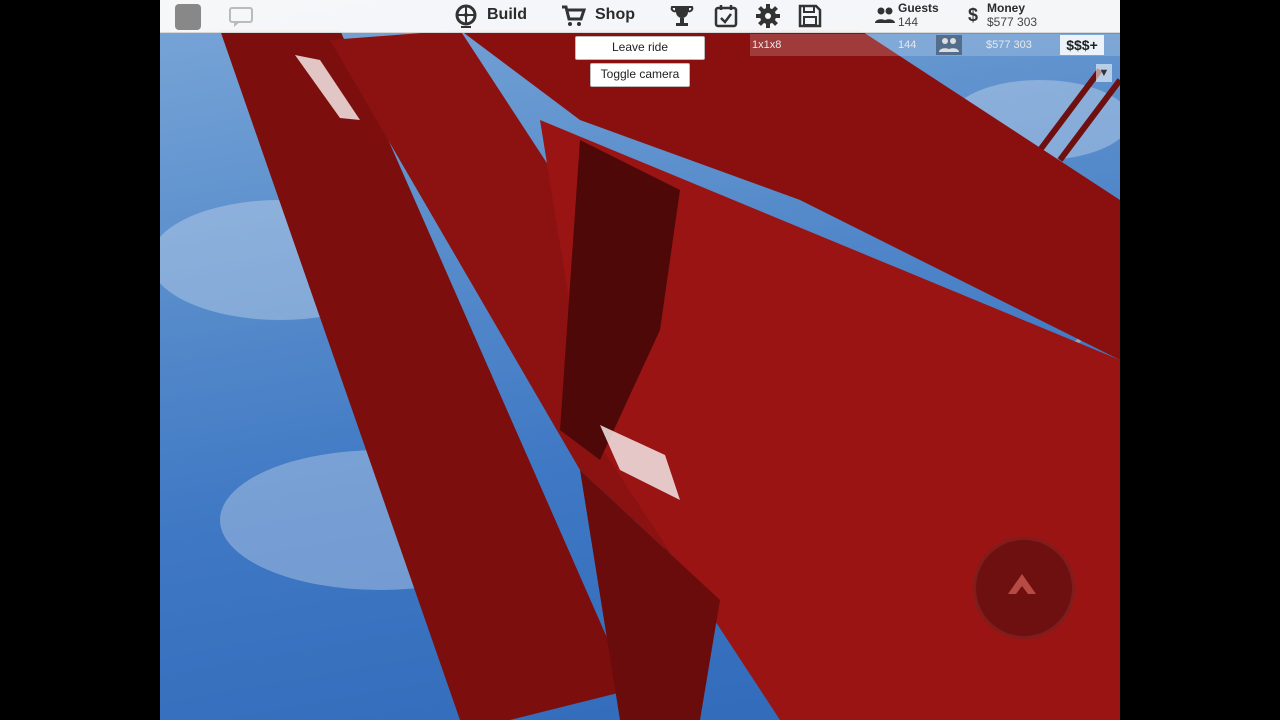  What do you see at coordinates (767, 45) in the screenshot?
I see `ride-size-text: 1x1x8` at bounding box center [767, 45].